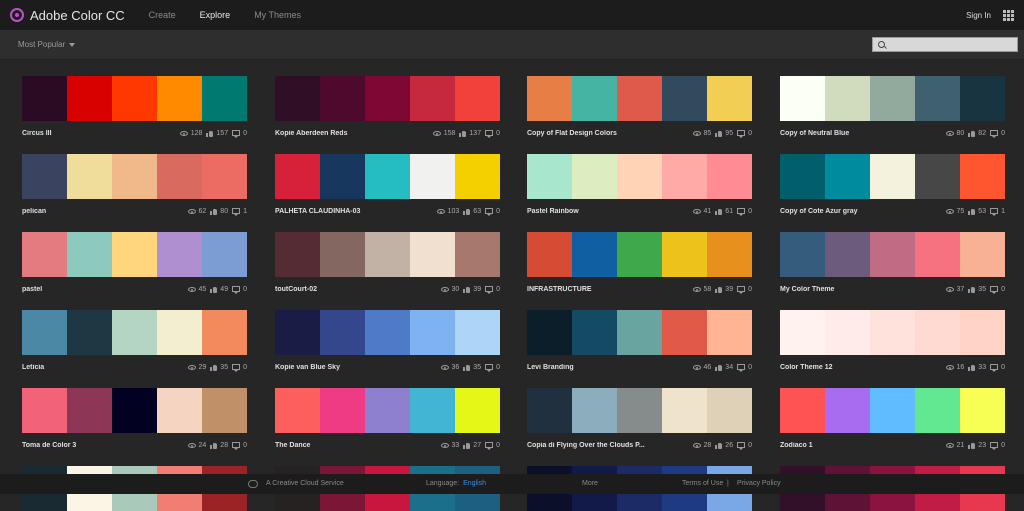 This screenshot has width=1024, height=511. What do you see at coordinates (196, 367) in the screenshot?
I see `views-stat: 29` at bounding box center [196, 367].